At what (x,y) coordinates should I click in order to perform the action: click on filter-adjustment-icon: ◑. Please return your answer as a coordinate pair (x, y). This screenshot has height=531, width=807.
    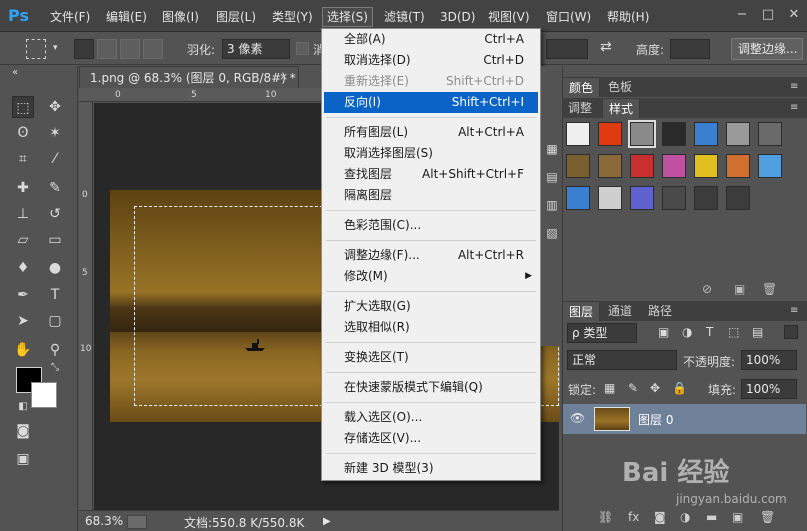
    Looking at the image, I should click on (687, 332).